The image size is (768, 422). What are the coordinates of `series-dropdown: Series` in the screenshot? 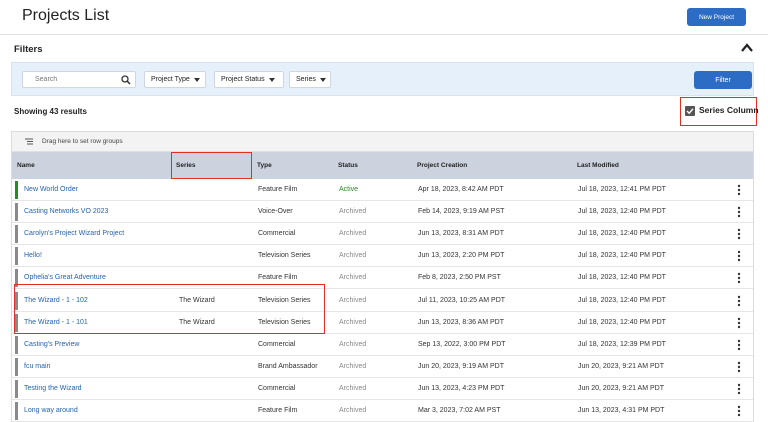 It's located at (310, 79).